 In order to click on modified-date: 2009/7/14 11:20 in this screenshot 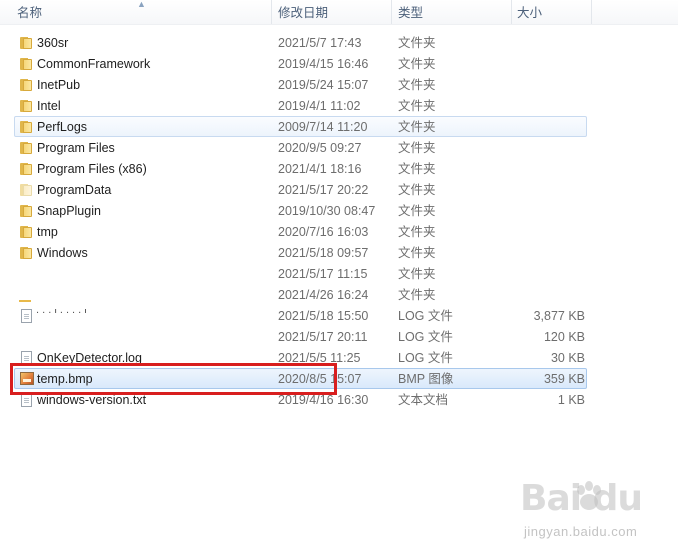, I will do `click(323, 127)`.